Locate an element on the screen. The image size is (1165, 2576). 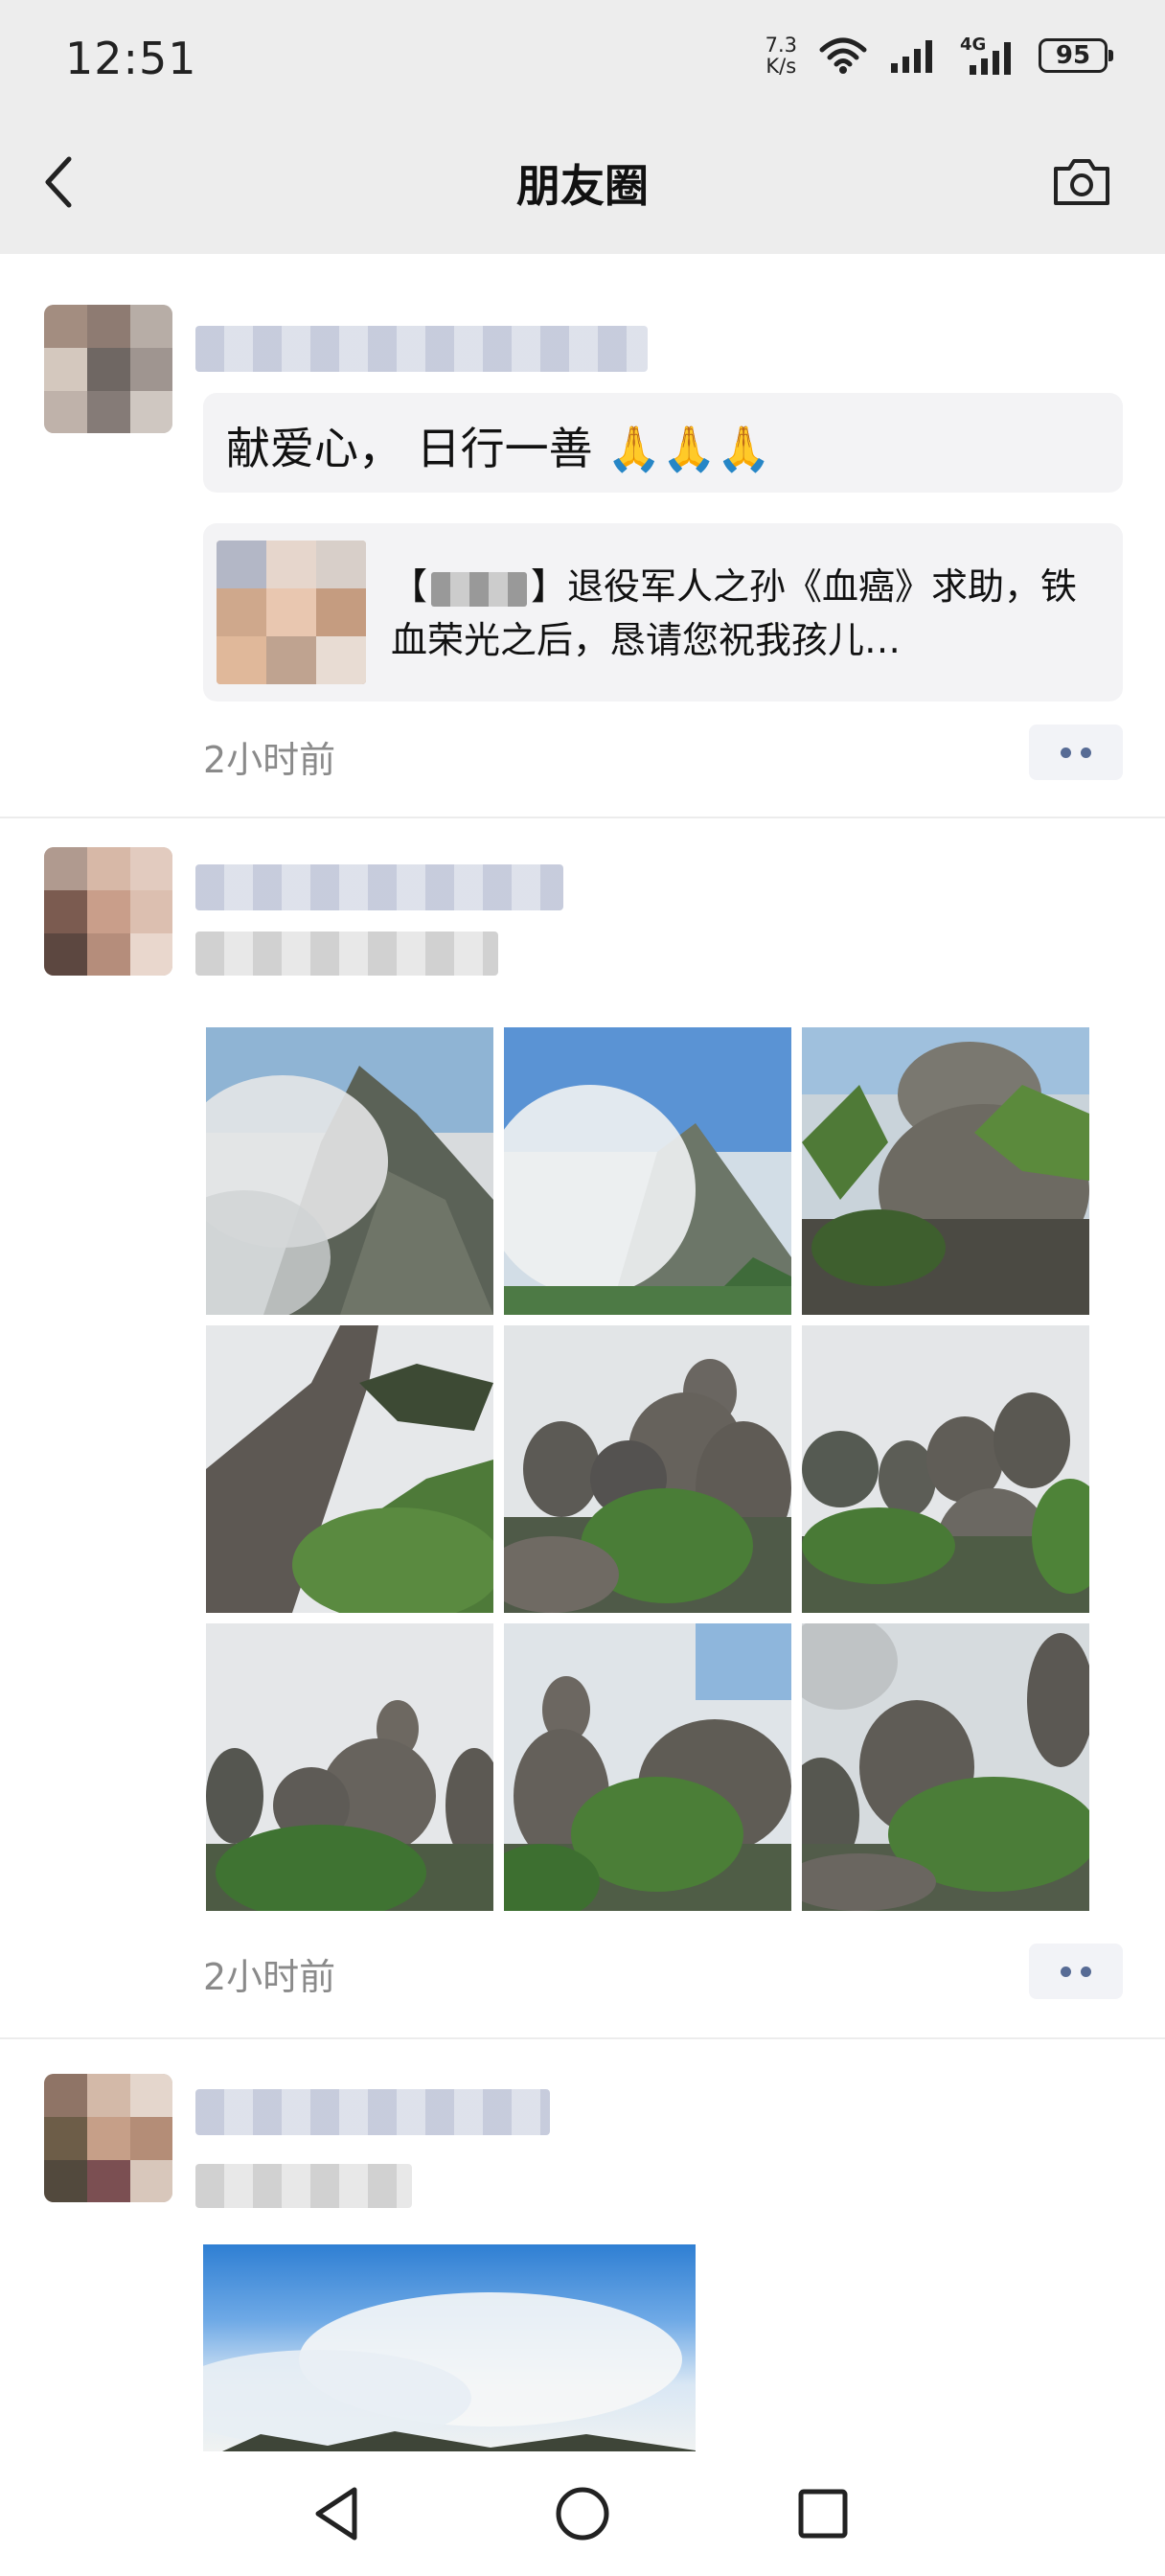
system-nav-bar is located at coordinates (582, 2513).